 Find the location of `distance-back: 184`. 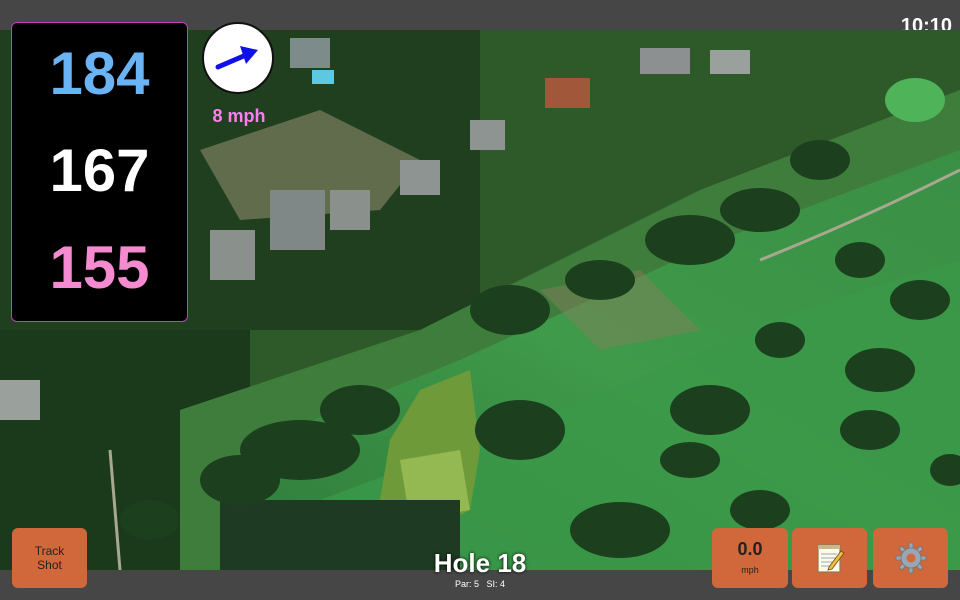

distance-back: 184 is located at coordinates (99, 73).